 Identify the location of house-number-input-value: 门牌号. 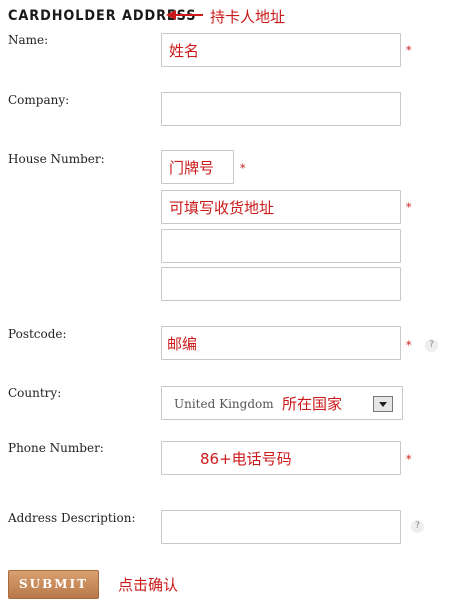
(192, 168).